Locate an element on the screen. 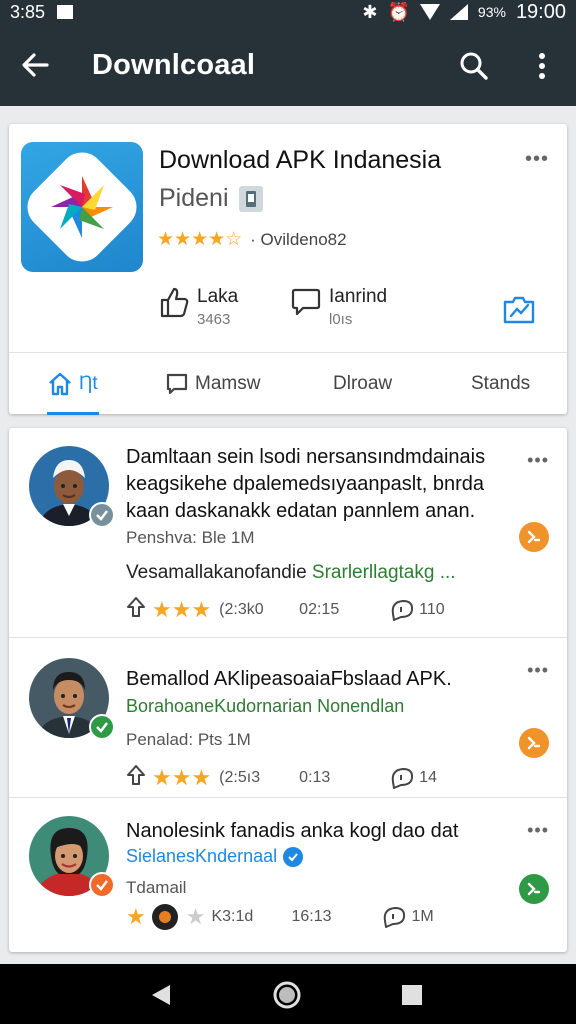 The width and height of the screenshot is (576, 1024). like-count: 3463 is located at coordinates (214, 319).